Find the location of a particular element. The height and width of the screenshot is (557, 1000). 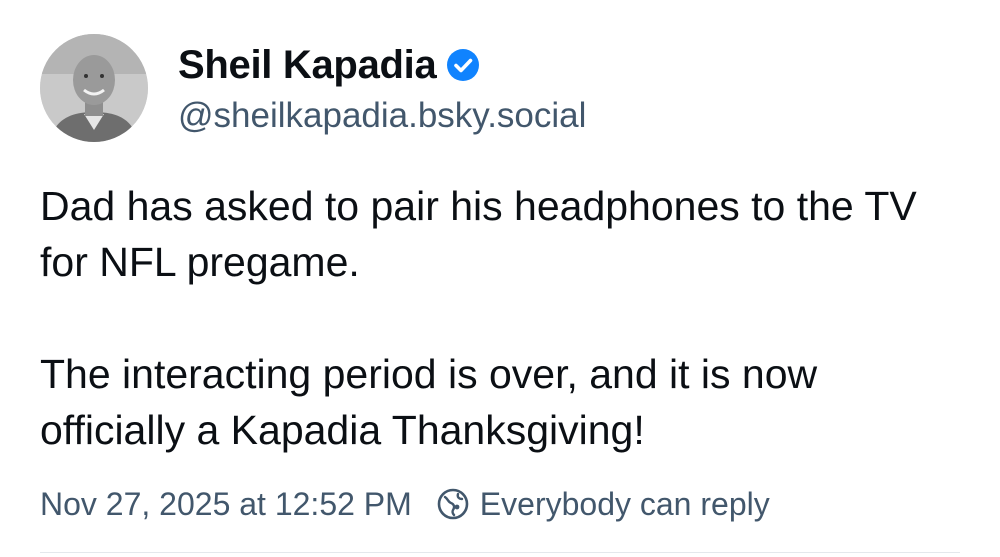

verified-check-icon is located at coordinates (463, 65).